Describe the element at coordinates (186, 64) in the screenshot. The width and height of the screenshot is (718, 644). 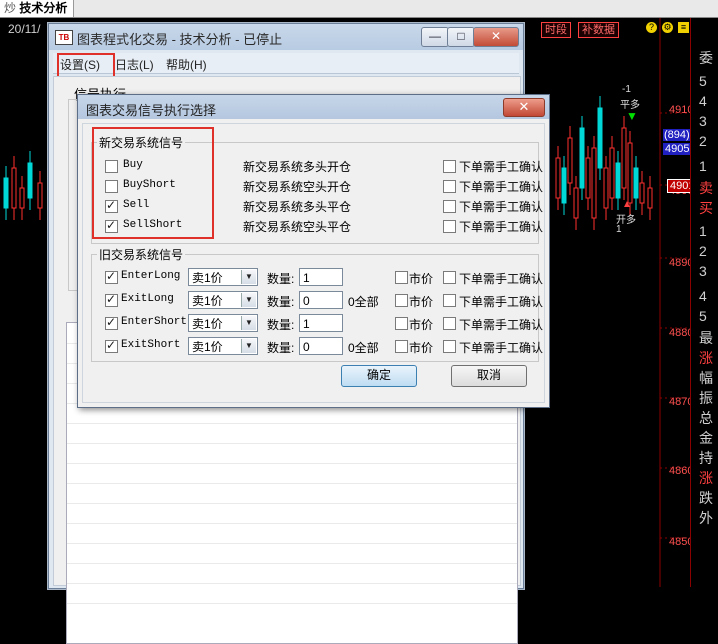
I see `menu-help: 帮助(H)` at that location.